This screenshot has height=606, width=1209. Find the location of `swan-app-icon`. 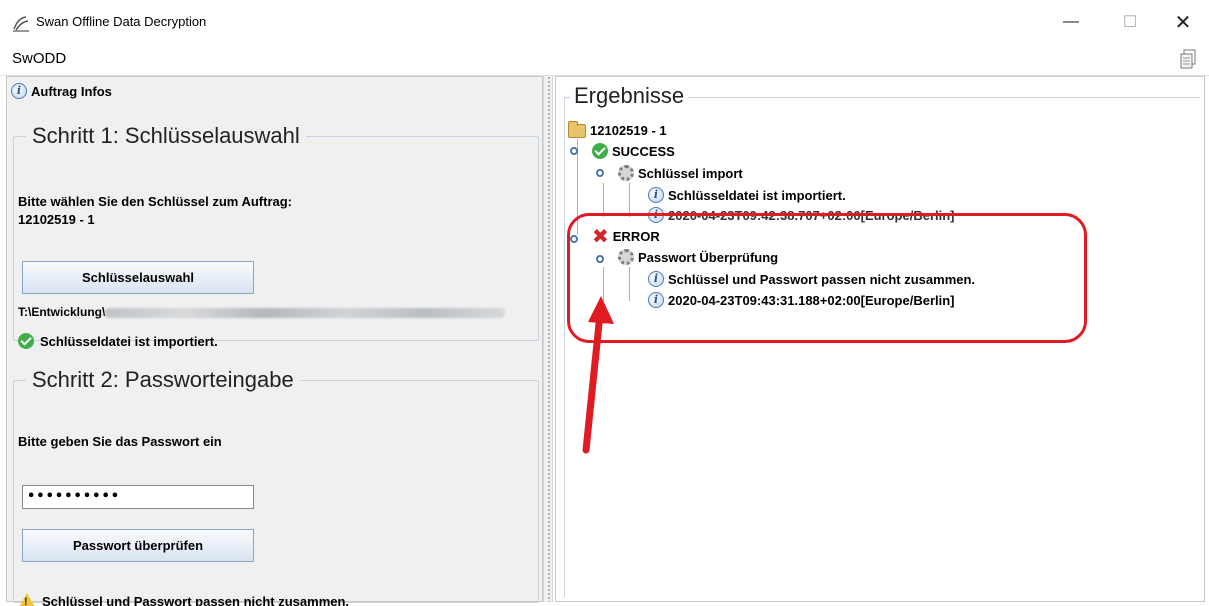

swan-app-icon is located at coordinates (21, 24).